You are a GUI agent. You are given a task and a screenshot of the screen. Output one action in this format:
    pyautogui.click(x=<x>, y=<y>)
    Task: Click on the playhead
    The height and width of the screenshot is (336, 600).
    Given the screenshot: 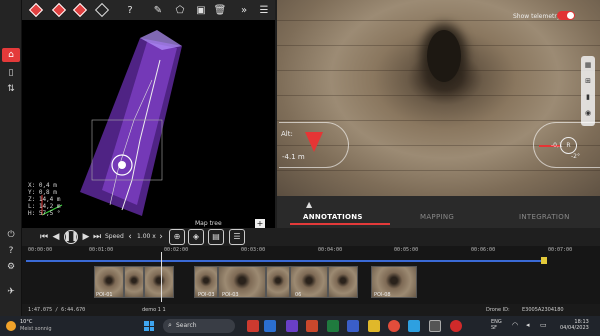 What is the action you would take?
    pyautogui.click(x=161, y=277)
    